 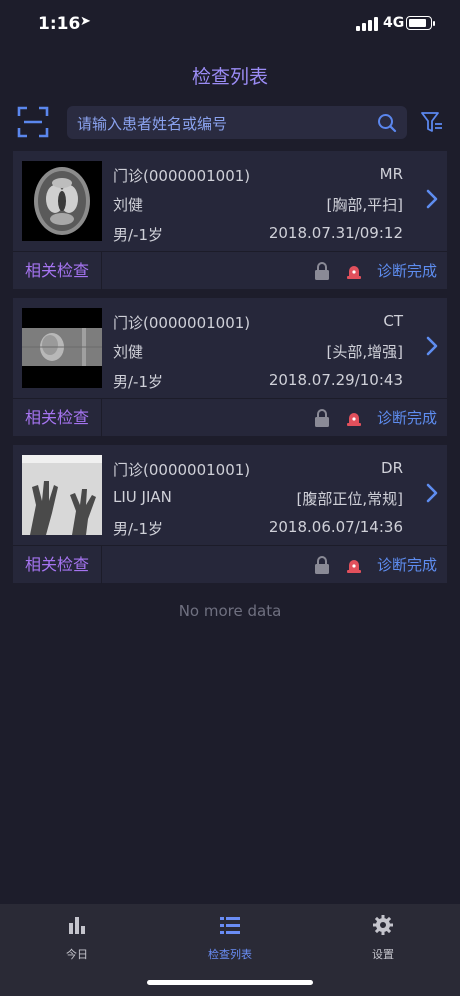 I want to click on tab-label: 设置, so click(x=383, y=954).